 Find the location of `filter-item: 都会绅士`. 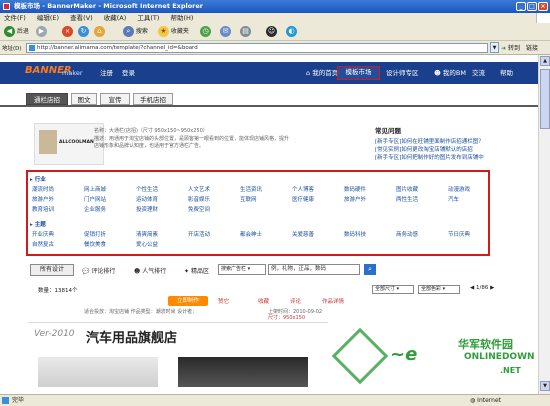

filter-item: 都会绅士 is located at coordinates (251, 235).